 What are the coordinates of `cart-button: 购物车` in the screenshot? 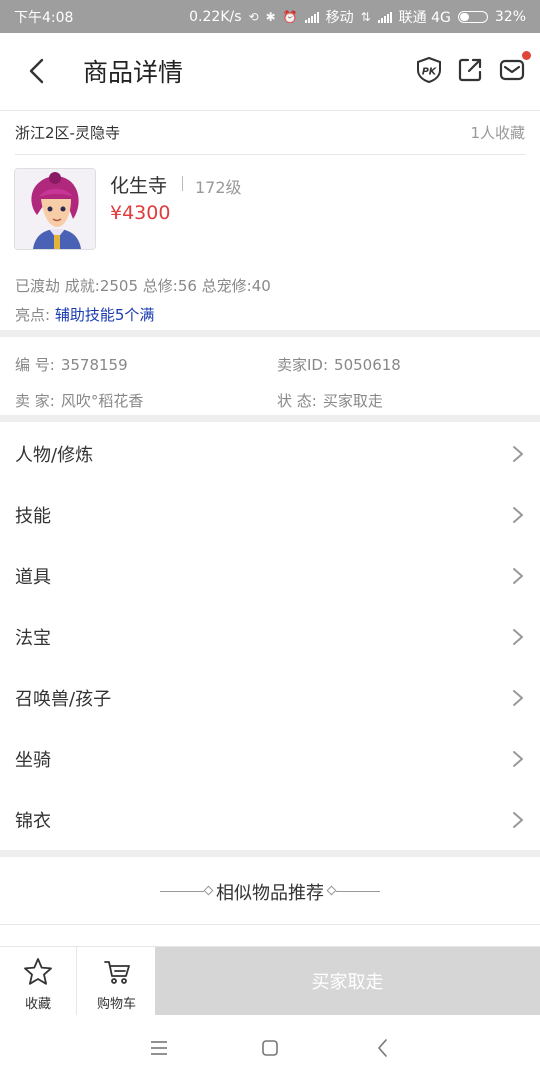 It's located at (116, 981).